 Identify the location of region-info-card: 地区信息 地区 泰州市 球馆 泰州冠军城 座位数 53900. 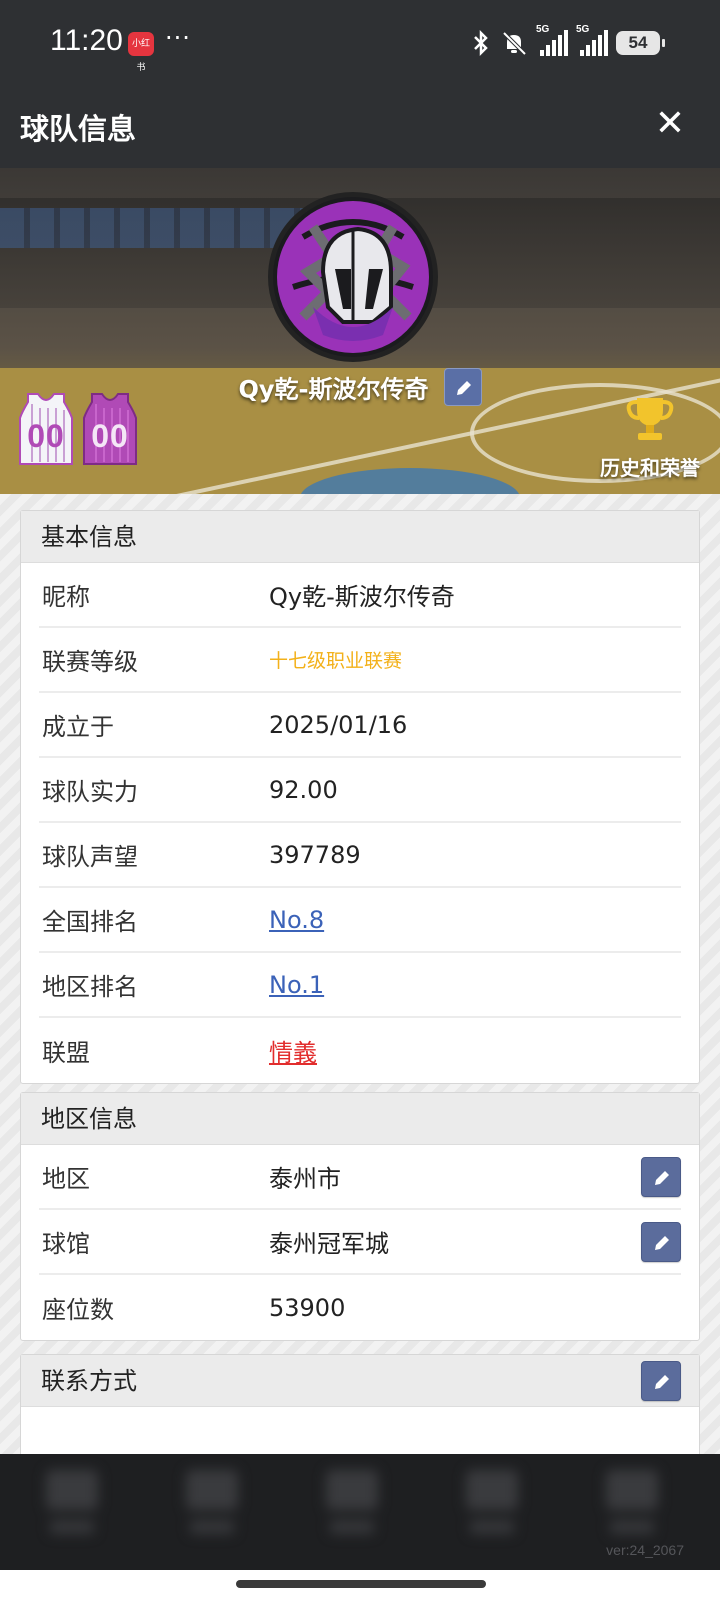
(360, 1216).